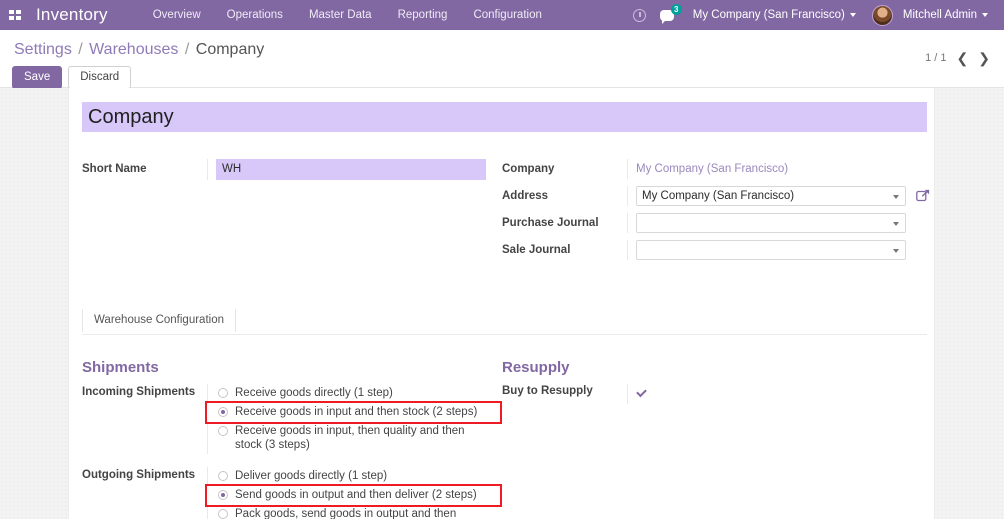 This screenshot has width=1004, height=519. Describe the element at coordinates (525, 196) in the screenshot. I see `address-label: Address` at that location.